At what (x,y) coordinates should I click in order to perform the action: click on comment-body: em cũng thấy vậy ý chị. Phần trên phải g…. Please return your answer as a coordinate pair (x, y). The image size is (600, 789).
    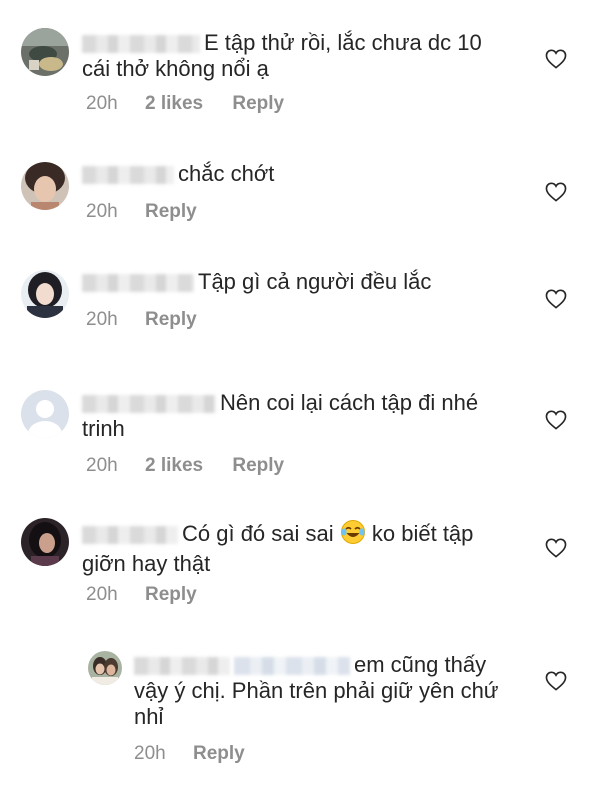
    Looking at the image, I should click on (324, 691).